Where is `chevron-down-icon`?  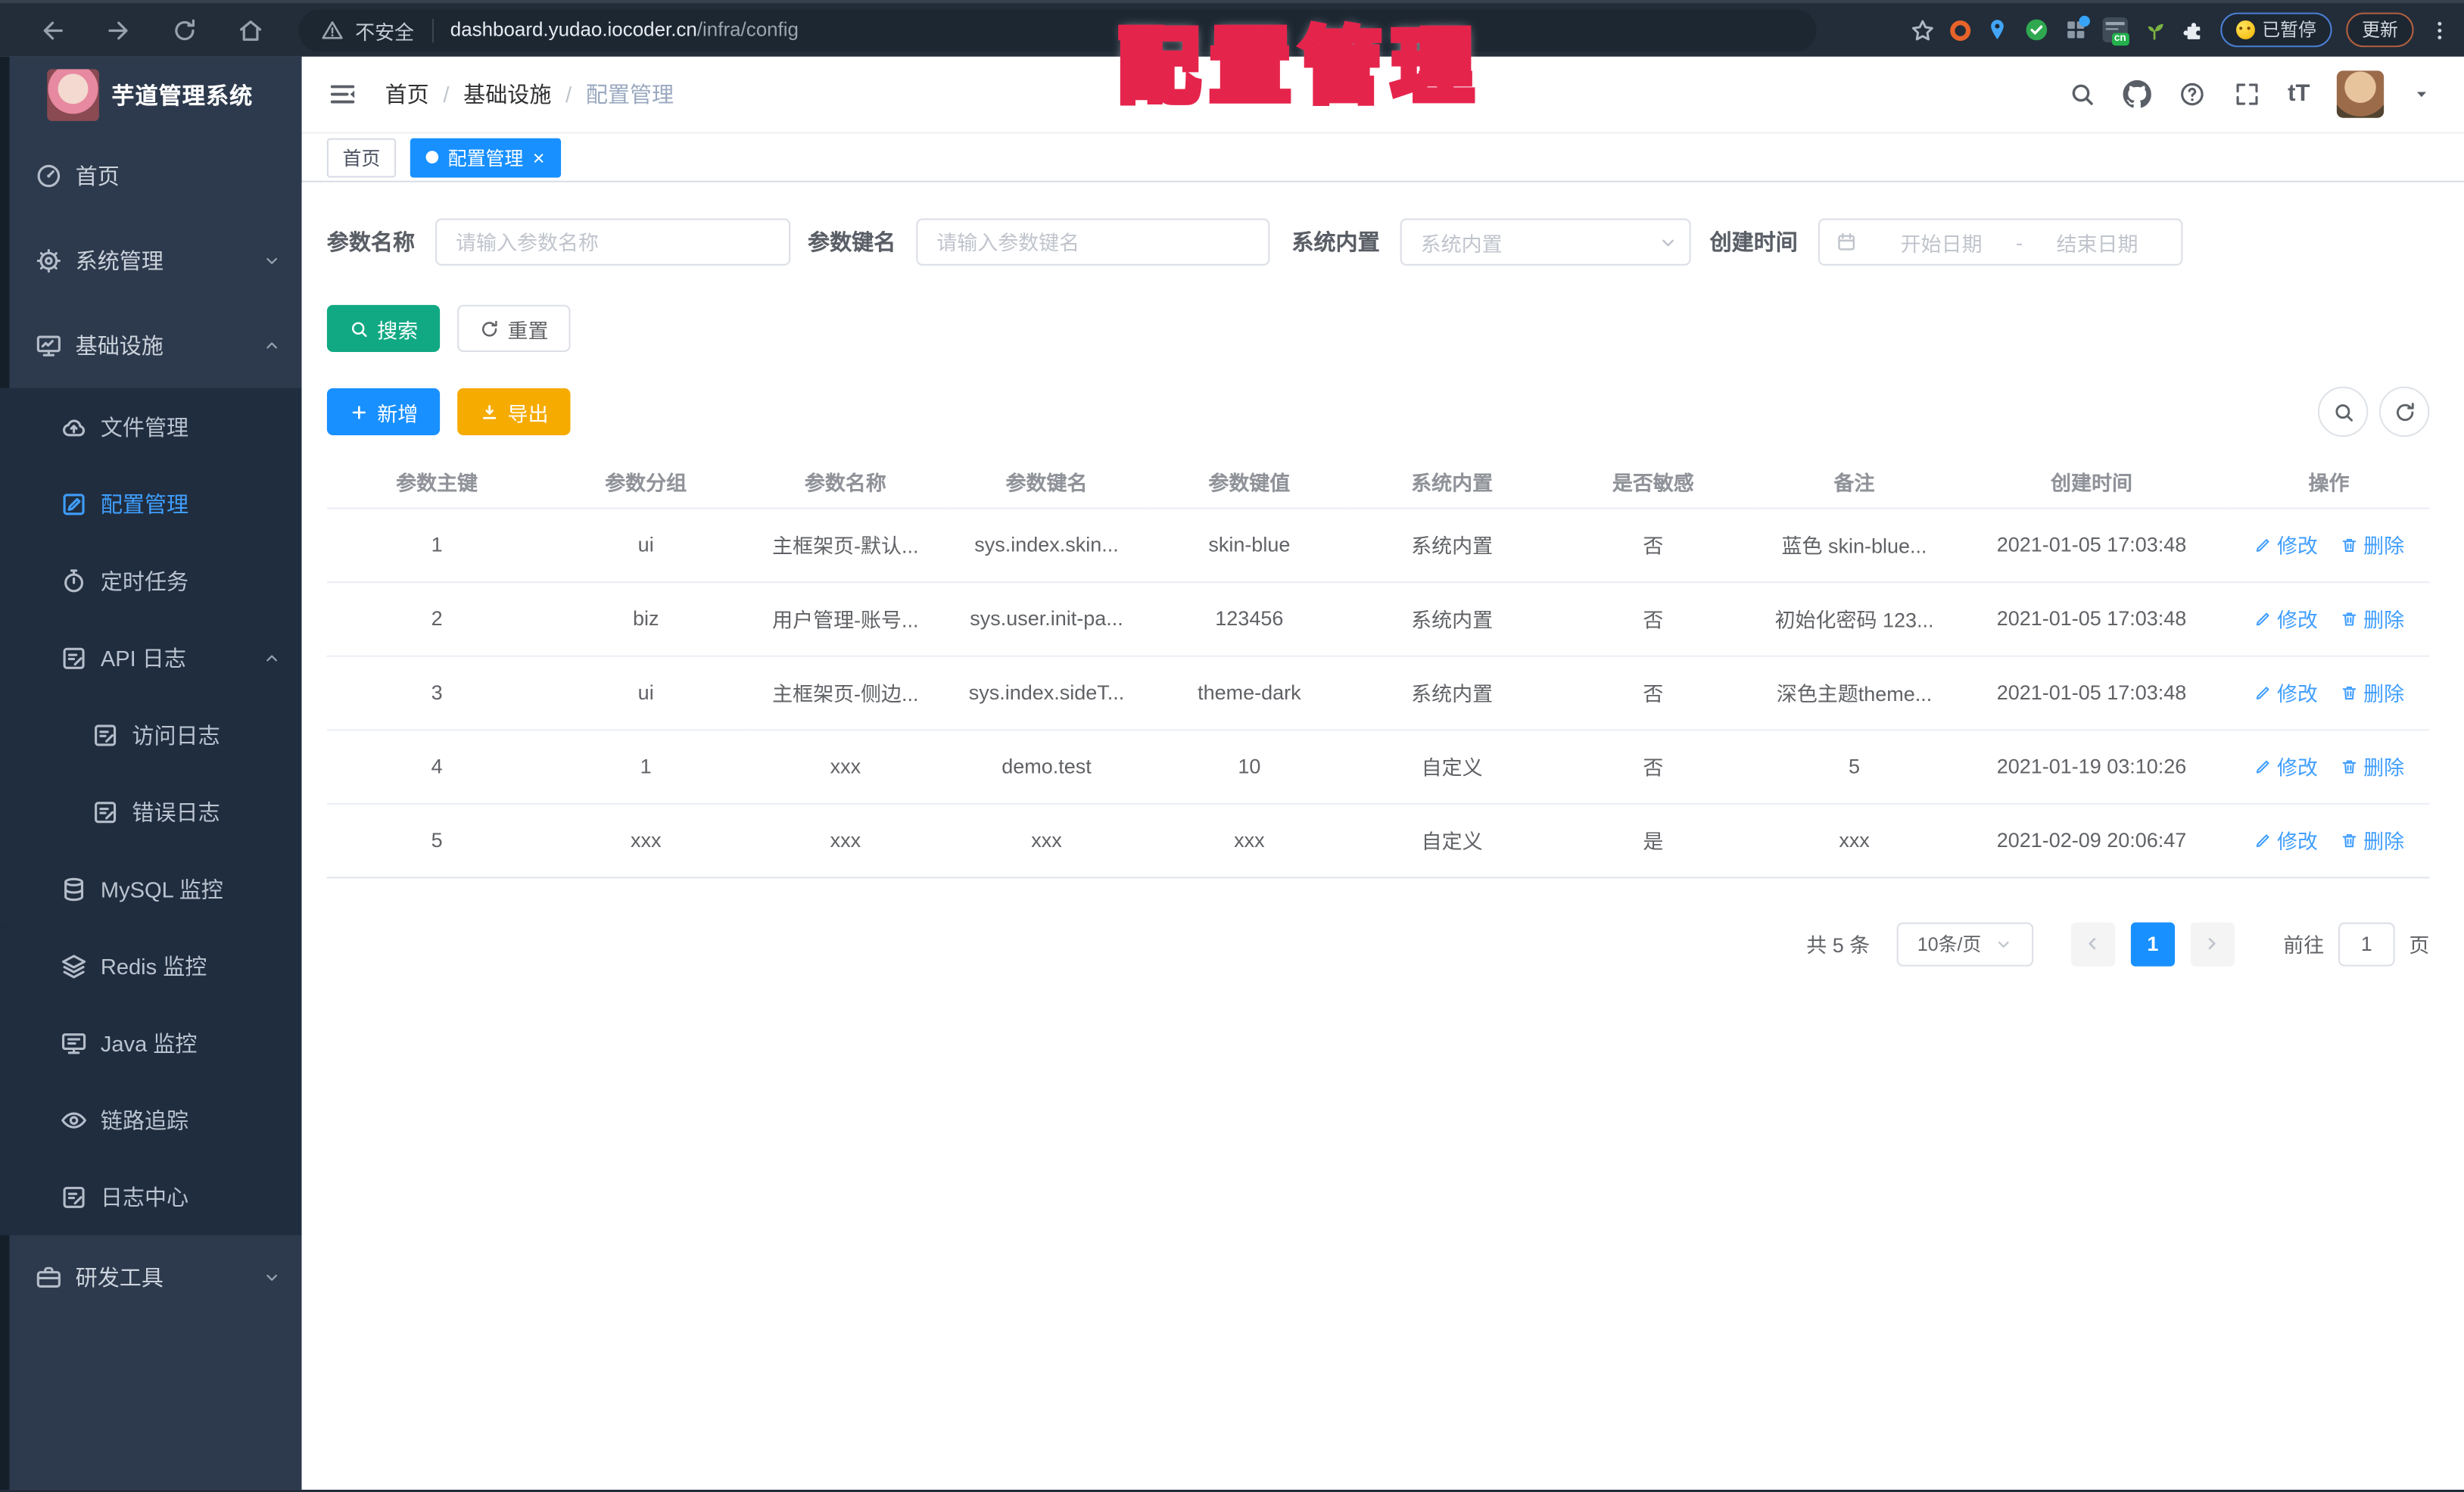
chevron-down-icon is located at coordinates (272, 1277).